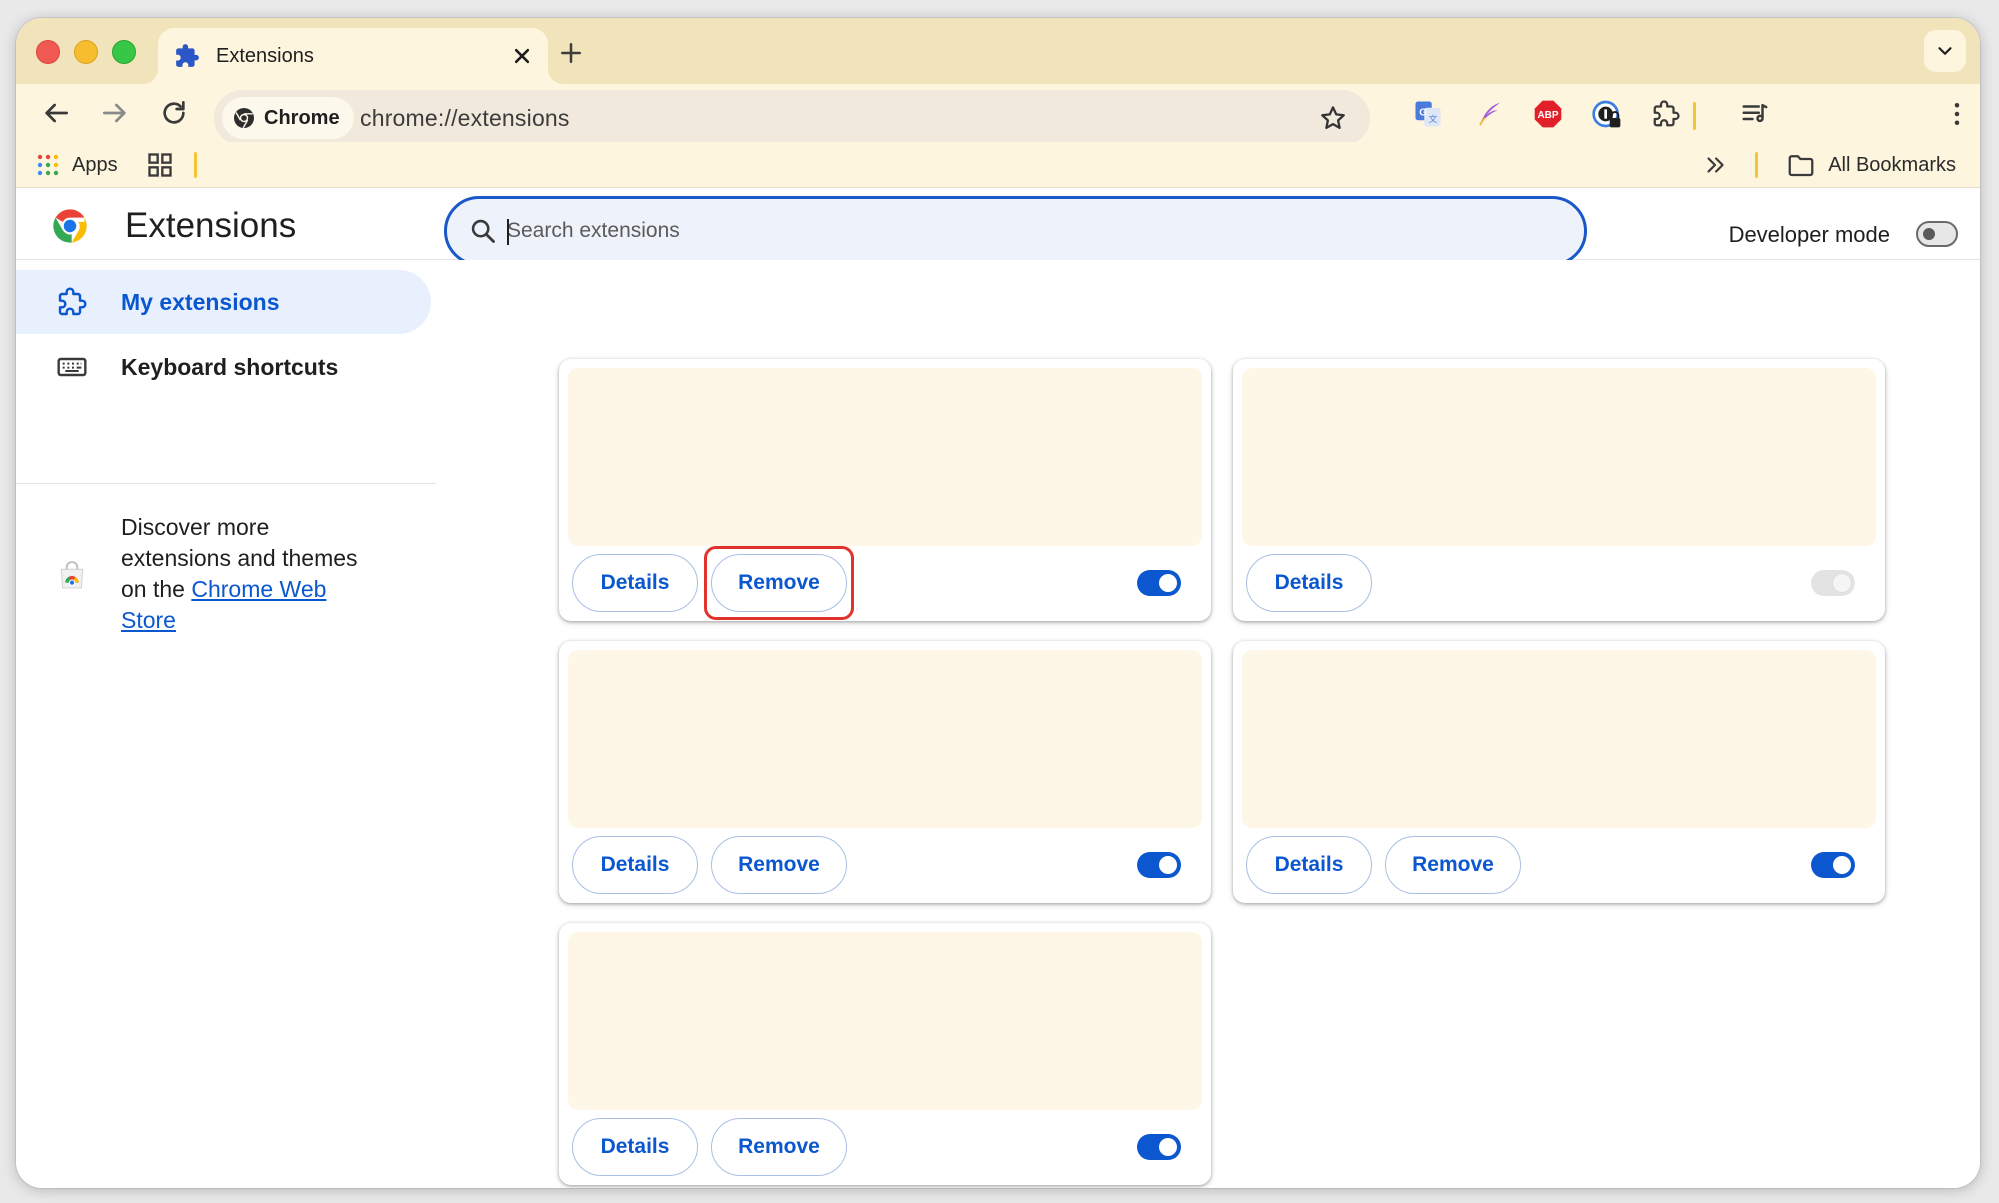 This screenshot has height=1203, width=1999. Describe the element at coordinates (1892, 164) in the screenshot. I see `all-bookmarks-label: All Bookmarks` at that location.